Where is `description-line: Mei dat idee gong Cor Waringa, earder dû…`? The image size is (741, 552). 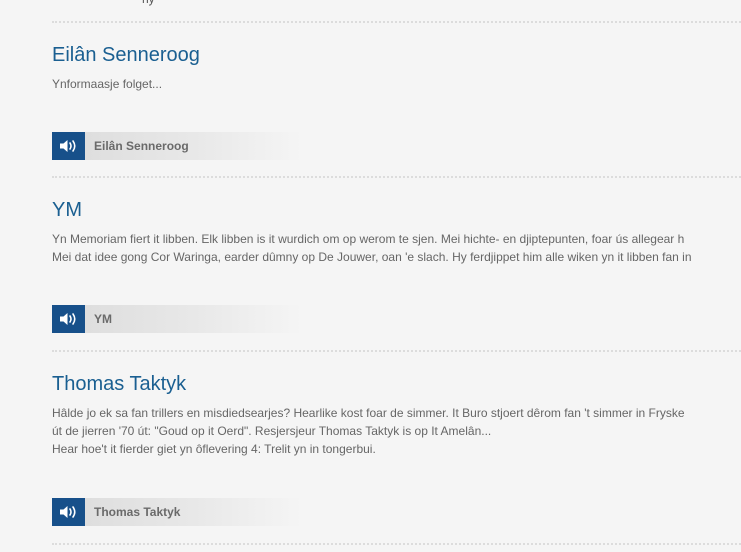
description-line: Mei dat idee gong Cor Waringa, earder dû… is located at coordinates (372, 257).